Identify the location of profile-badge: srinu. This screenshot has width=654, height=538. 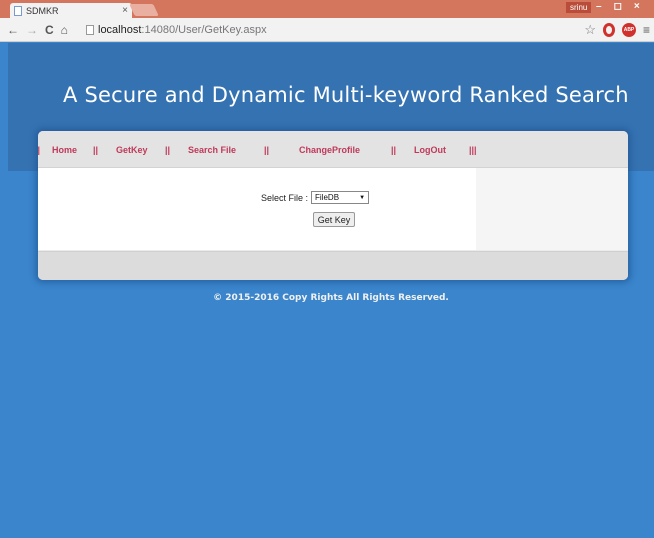
(579, 7).